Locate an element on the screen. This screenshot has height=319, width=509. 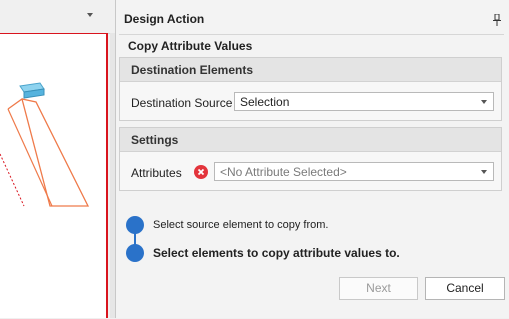
next-button: Next is located at coordinates (378, 288).